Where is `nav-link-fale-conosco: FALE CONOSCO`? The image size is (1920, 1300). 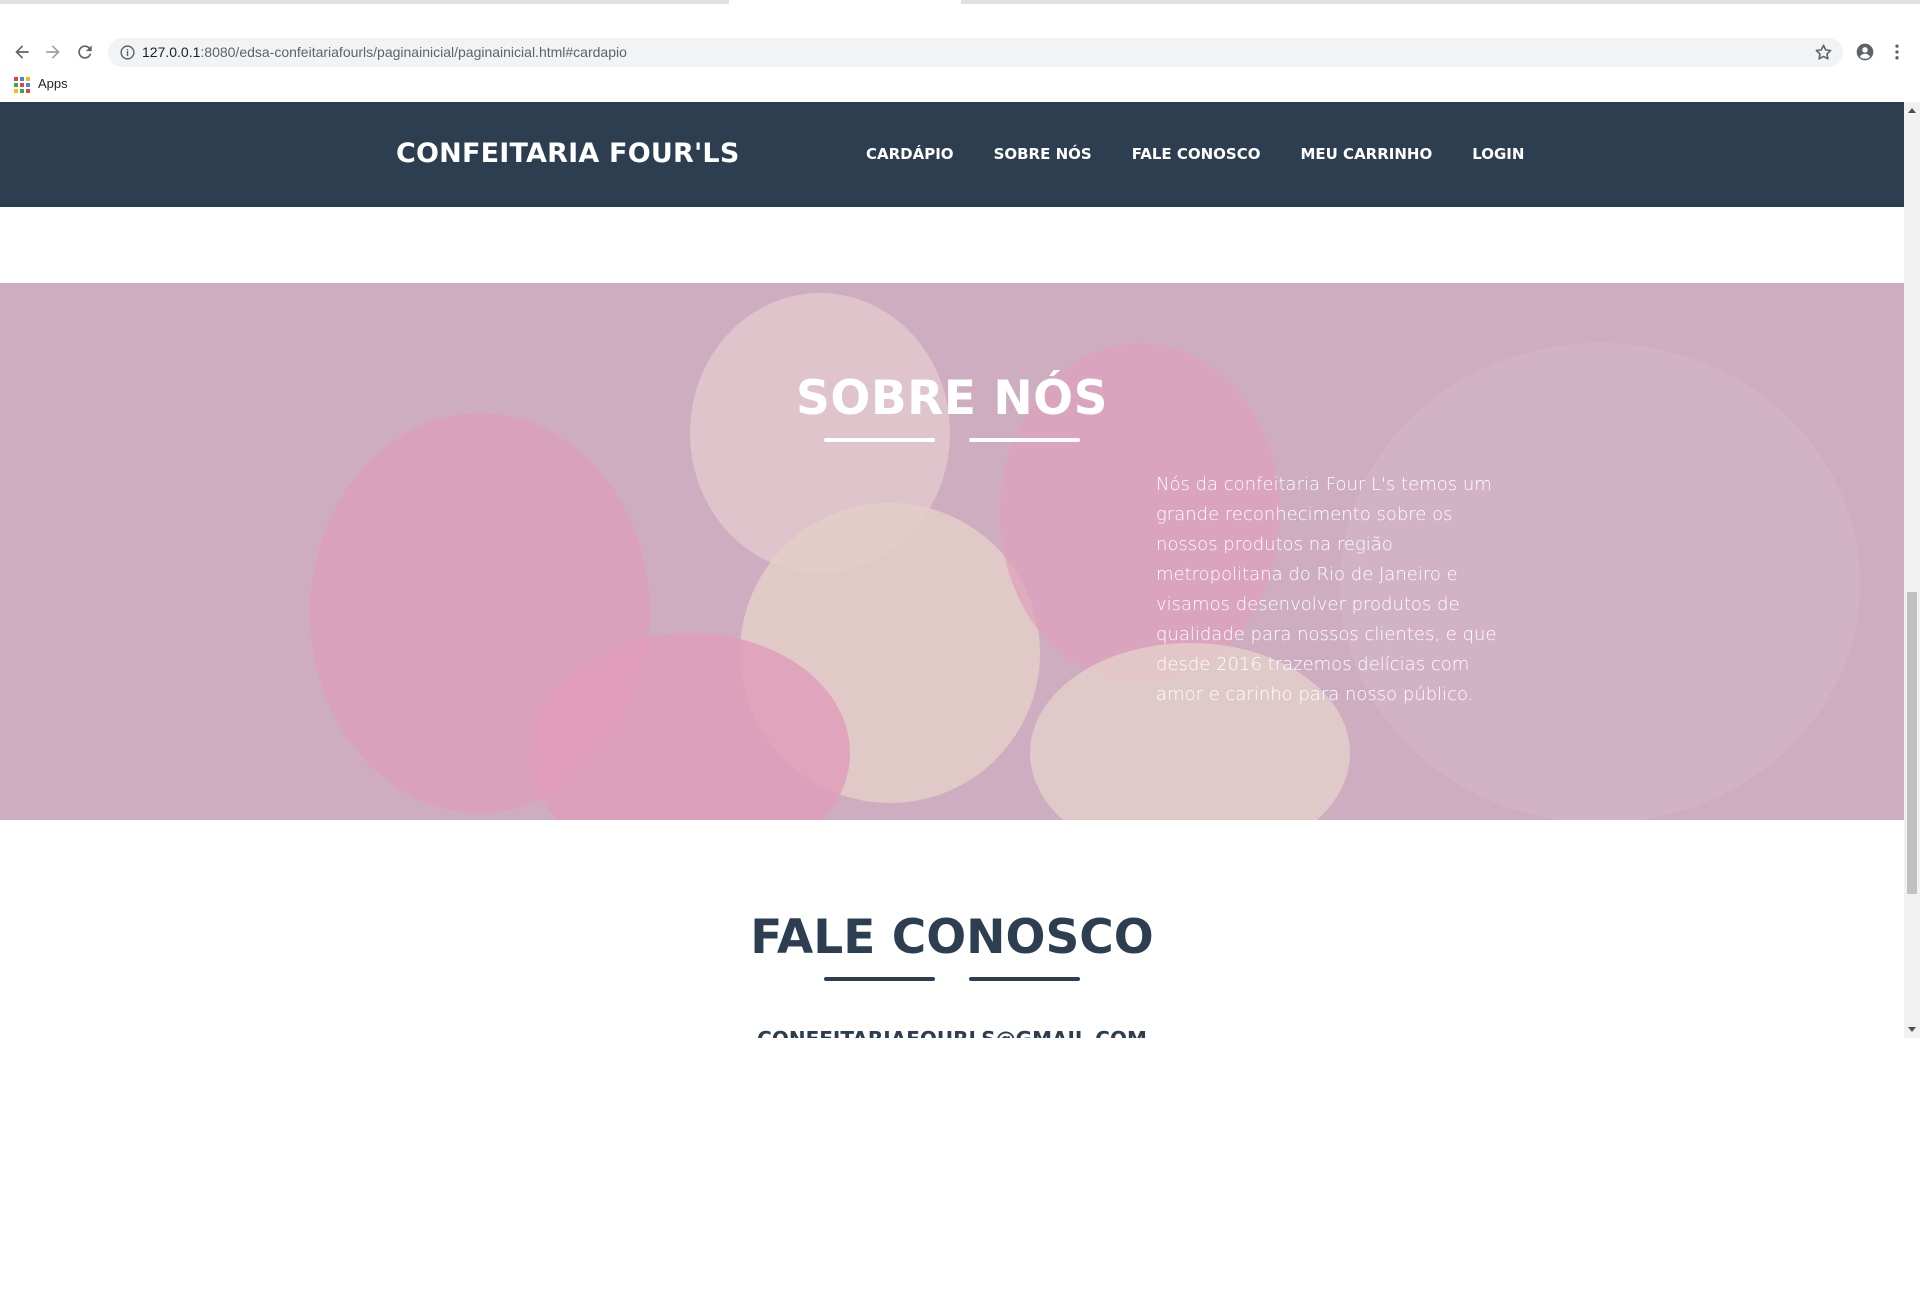 nav-link-fale-conosco: FALE CONOSCO is located at coordinates (1196, 156).